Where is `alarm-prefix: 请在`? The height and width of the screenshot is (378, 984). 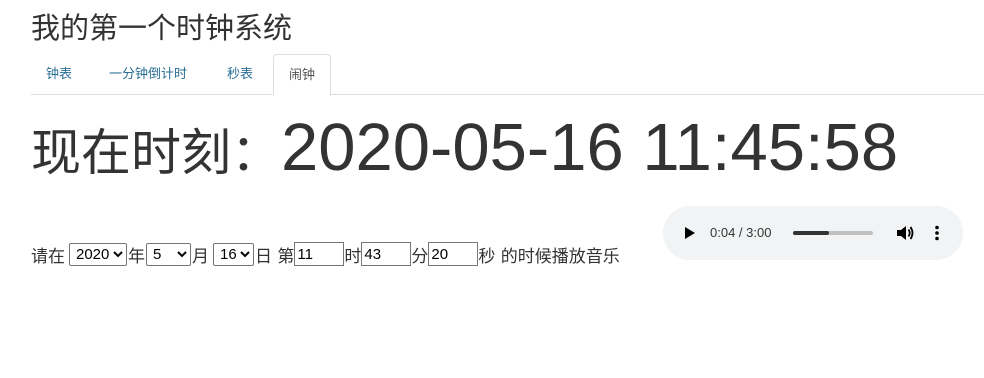 alarm-prefix: 请在 is located at coordinates (48, 256).